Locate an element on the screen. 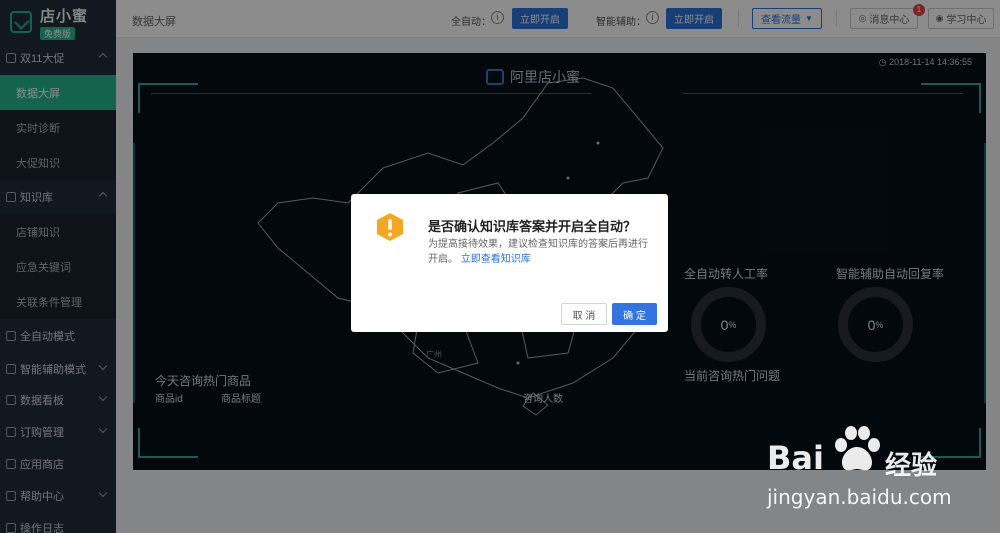 This screenshot has width=1000, height=533. watermark-brand: Bai is located at coordinates (795, 458).